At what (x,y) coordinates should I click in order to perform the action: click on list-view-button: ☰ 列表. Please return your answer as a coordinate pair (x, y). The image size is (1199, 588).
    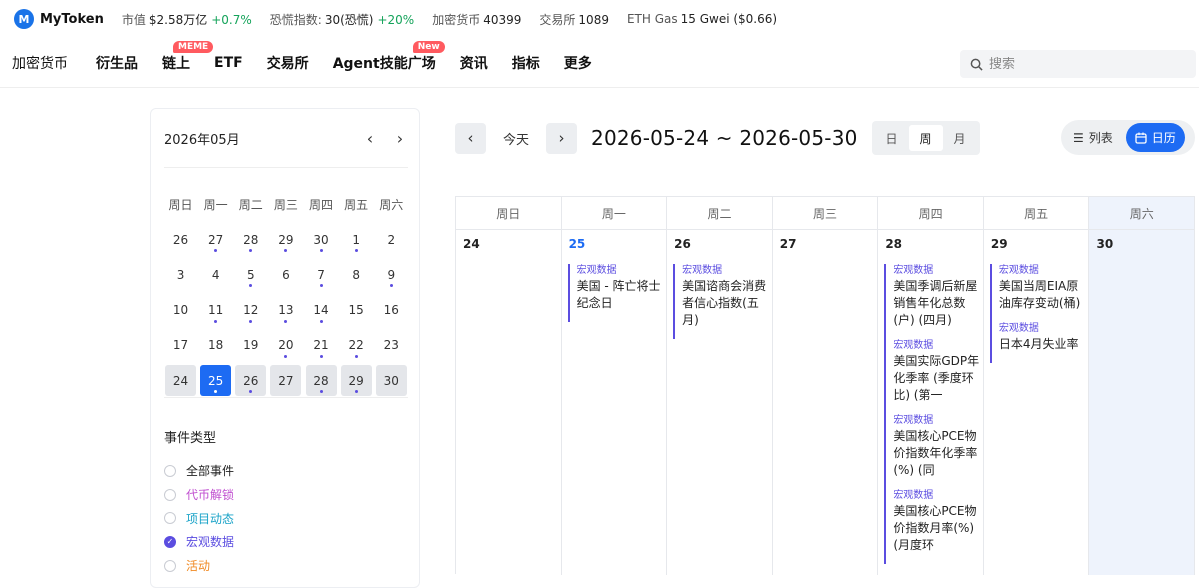
    Looking at the image, I should click on (1093, 137).